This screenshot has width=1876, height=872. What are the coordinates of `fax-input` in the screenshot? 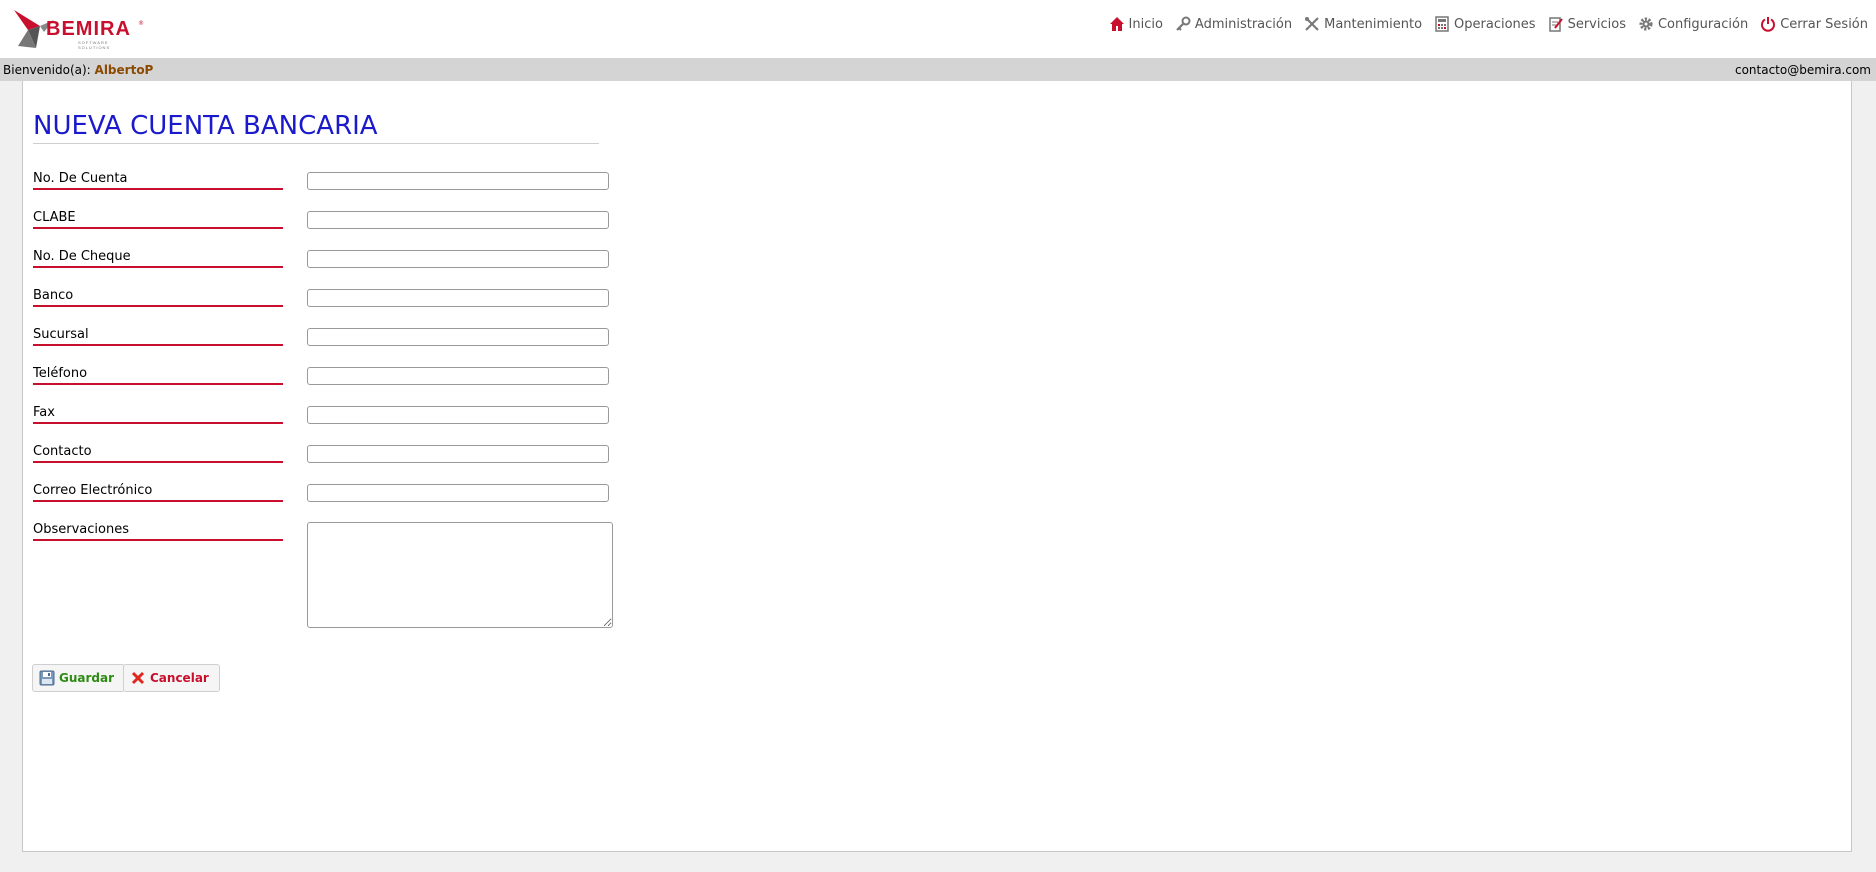 It's located at (458, 415).